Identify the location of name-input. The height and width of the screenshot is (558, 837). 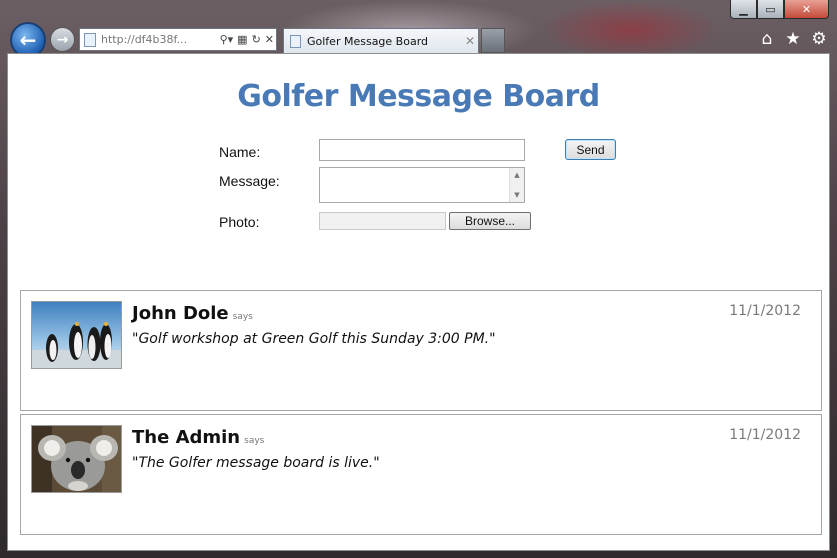
(422, 150).